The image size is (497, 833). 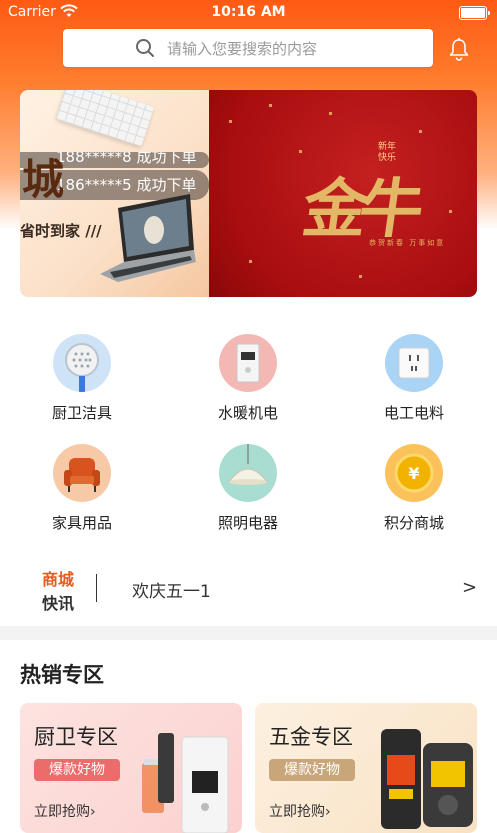 I want to click on hot-section-title: 热销专区, so click(x=62, y=675).